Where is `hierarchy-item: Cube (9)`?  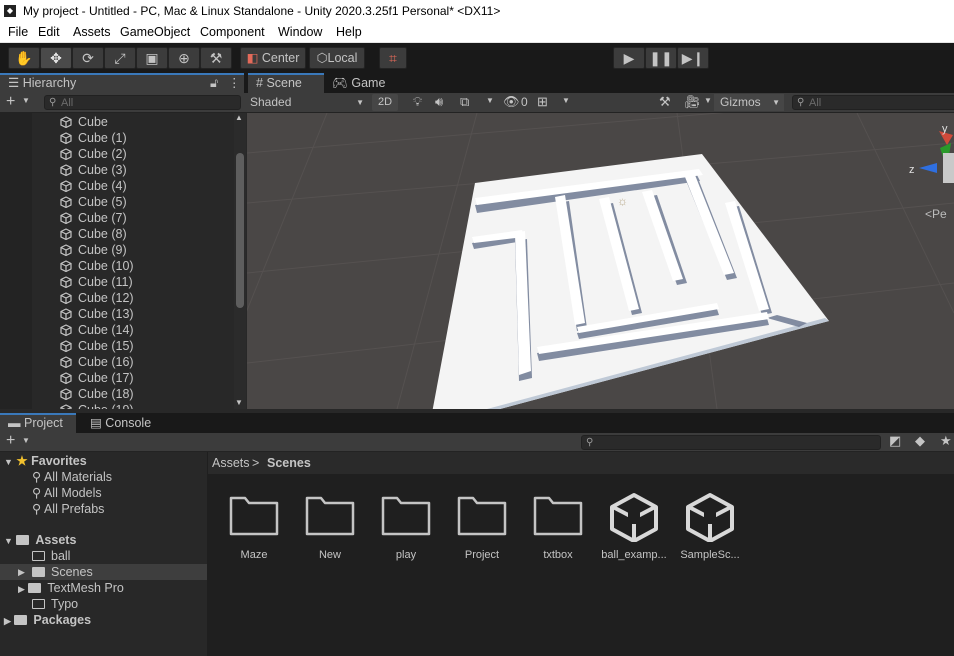
hierarchy-item: Cube (9) is located at coordinates (93, 250).